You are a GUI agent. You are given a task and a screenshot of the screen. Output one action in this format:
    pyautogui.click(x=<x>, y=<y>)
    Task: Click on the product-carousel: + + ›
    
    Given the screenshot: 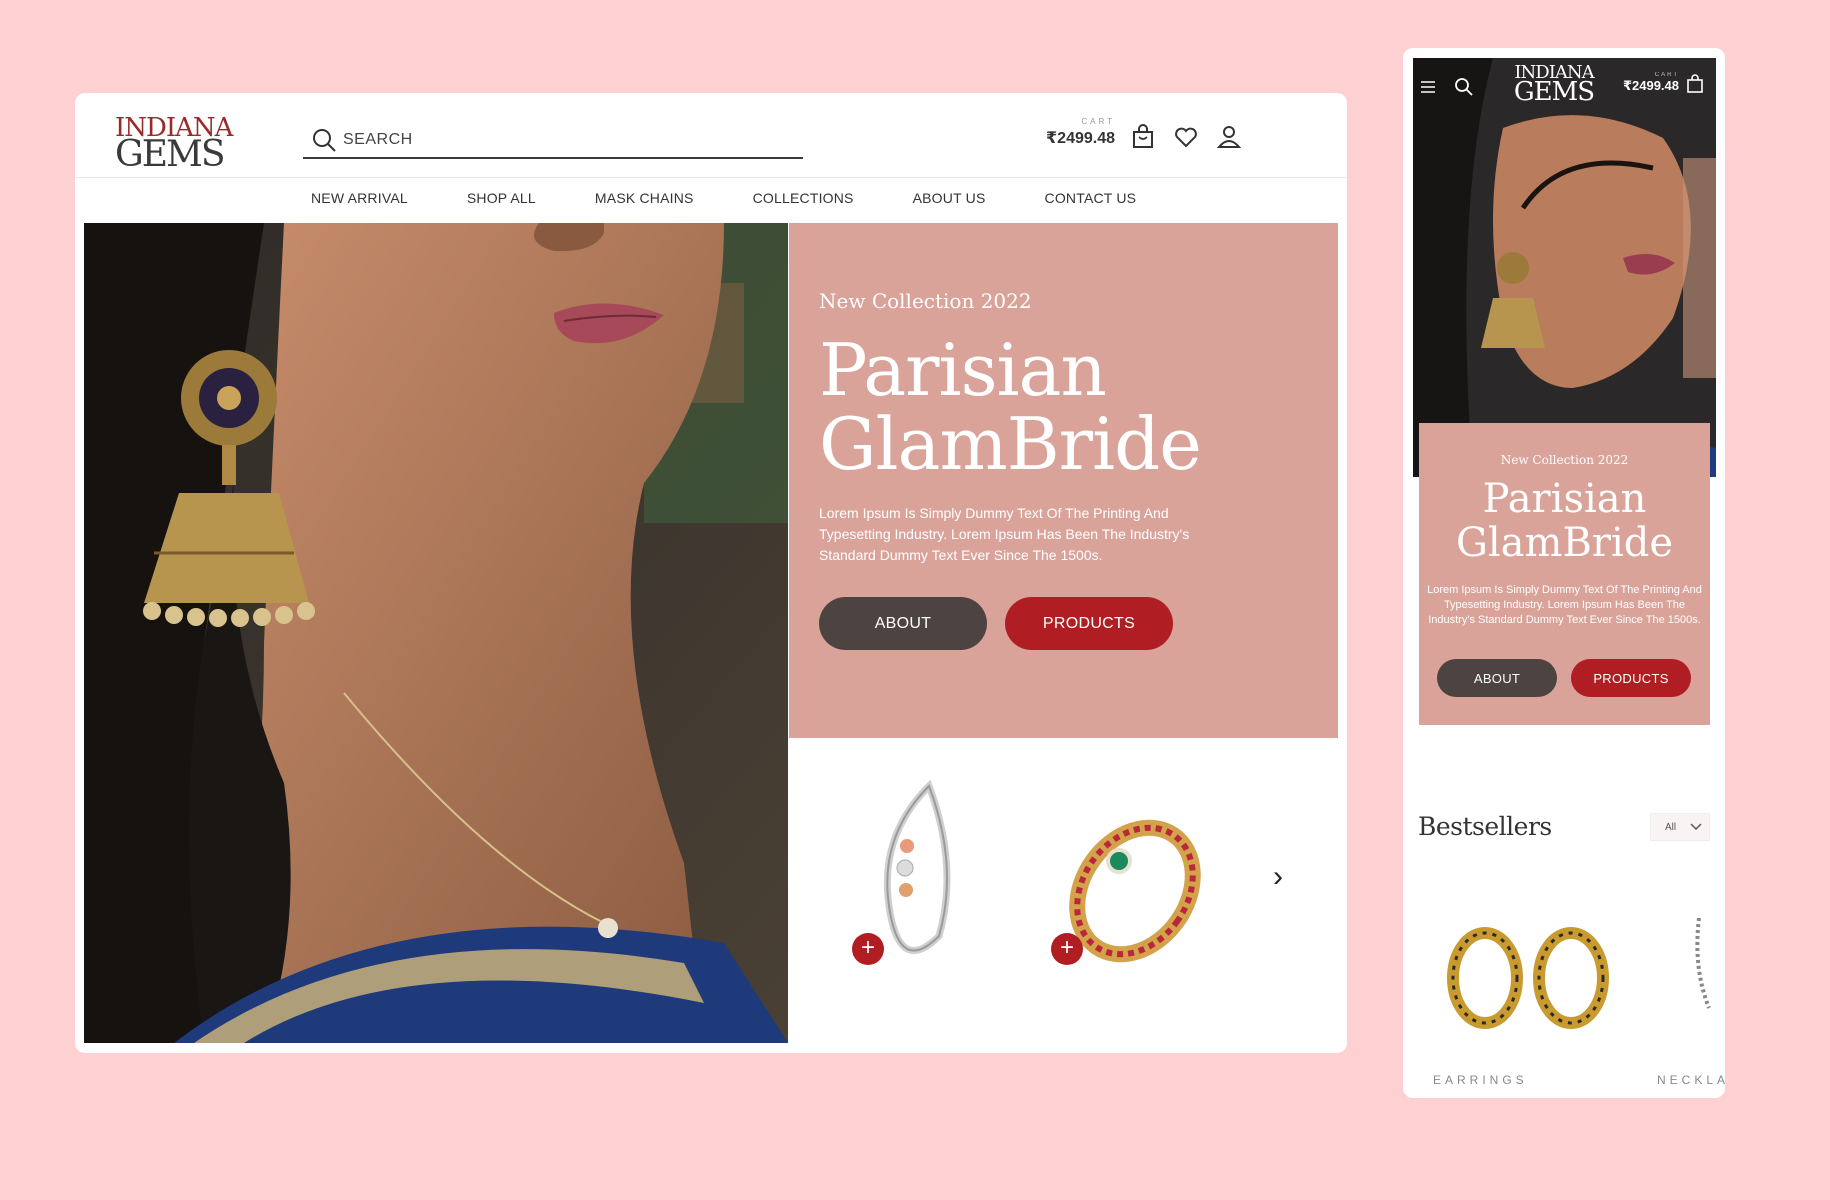 What is the action you would take?
    pyautogui.click(x=1063, y=890)
    